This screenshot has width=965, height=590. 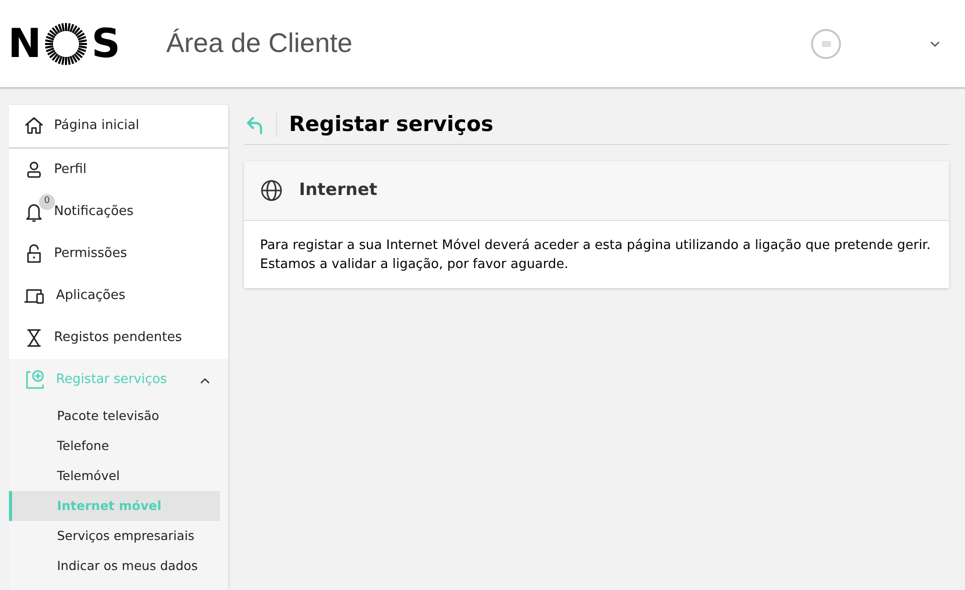 I want to click on sidebar-label: Registar serviços, so click(x=111, y=380).